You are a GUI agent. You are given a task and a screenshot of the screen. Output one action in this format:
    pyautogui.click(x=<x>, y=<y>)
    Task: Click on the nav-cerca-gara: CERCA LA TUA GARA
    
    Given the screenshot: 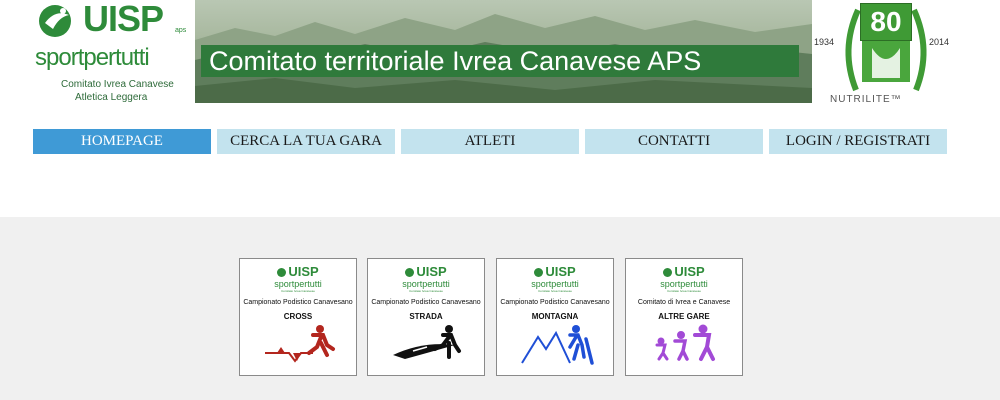 What is the action you would take?
    pyautogui.click(x=306, y=141)
    